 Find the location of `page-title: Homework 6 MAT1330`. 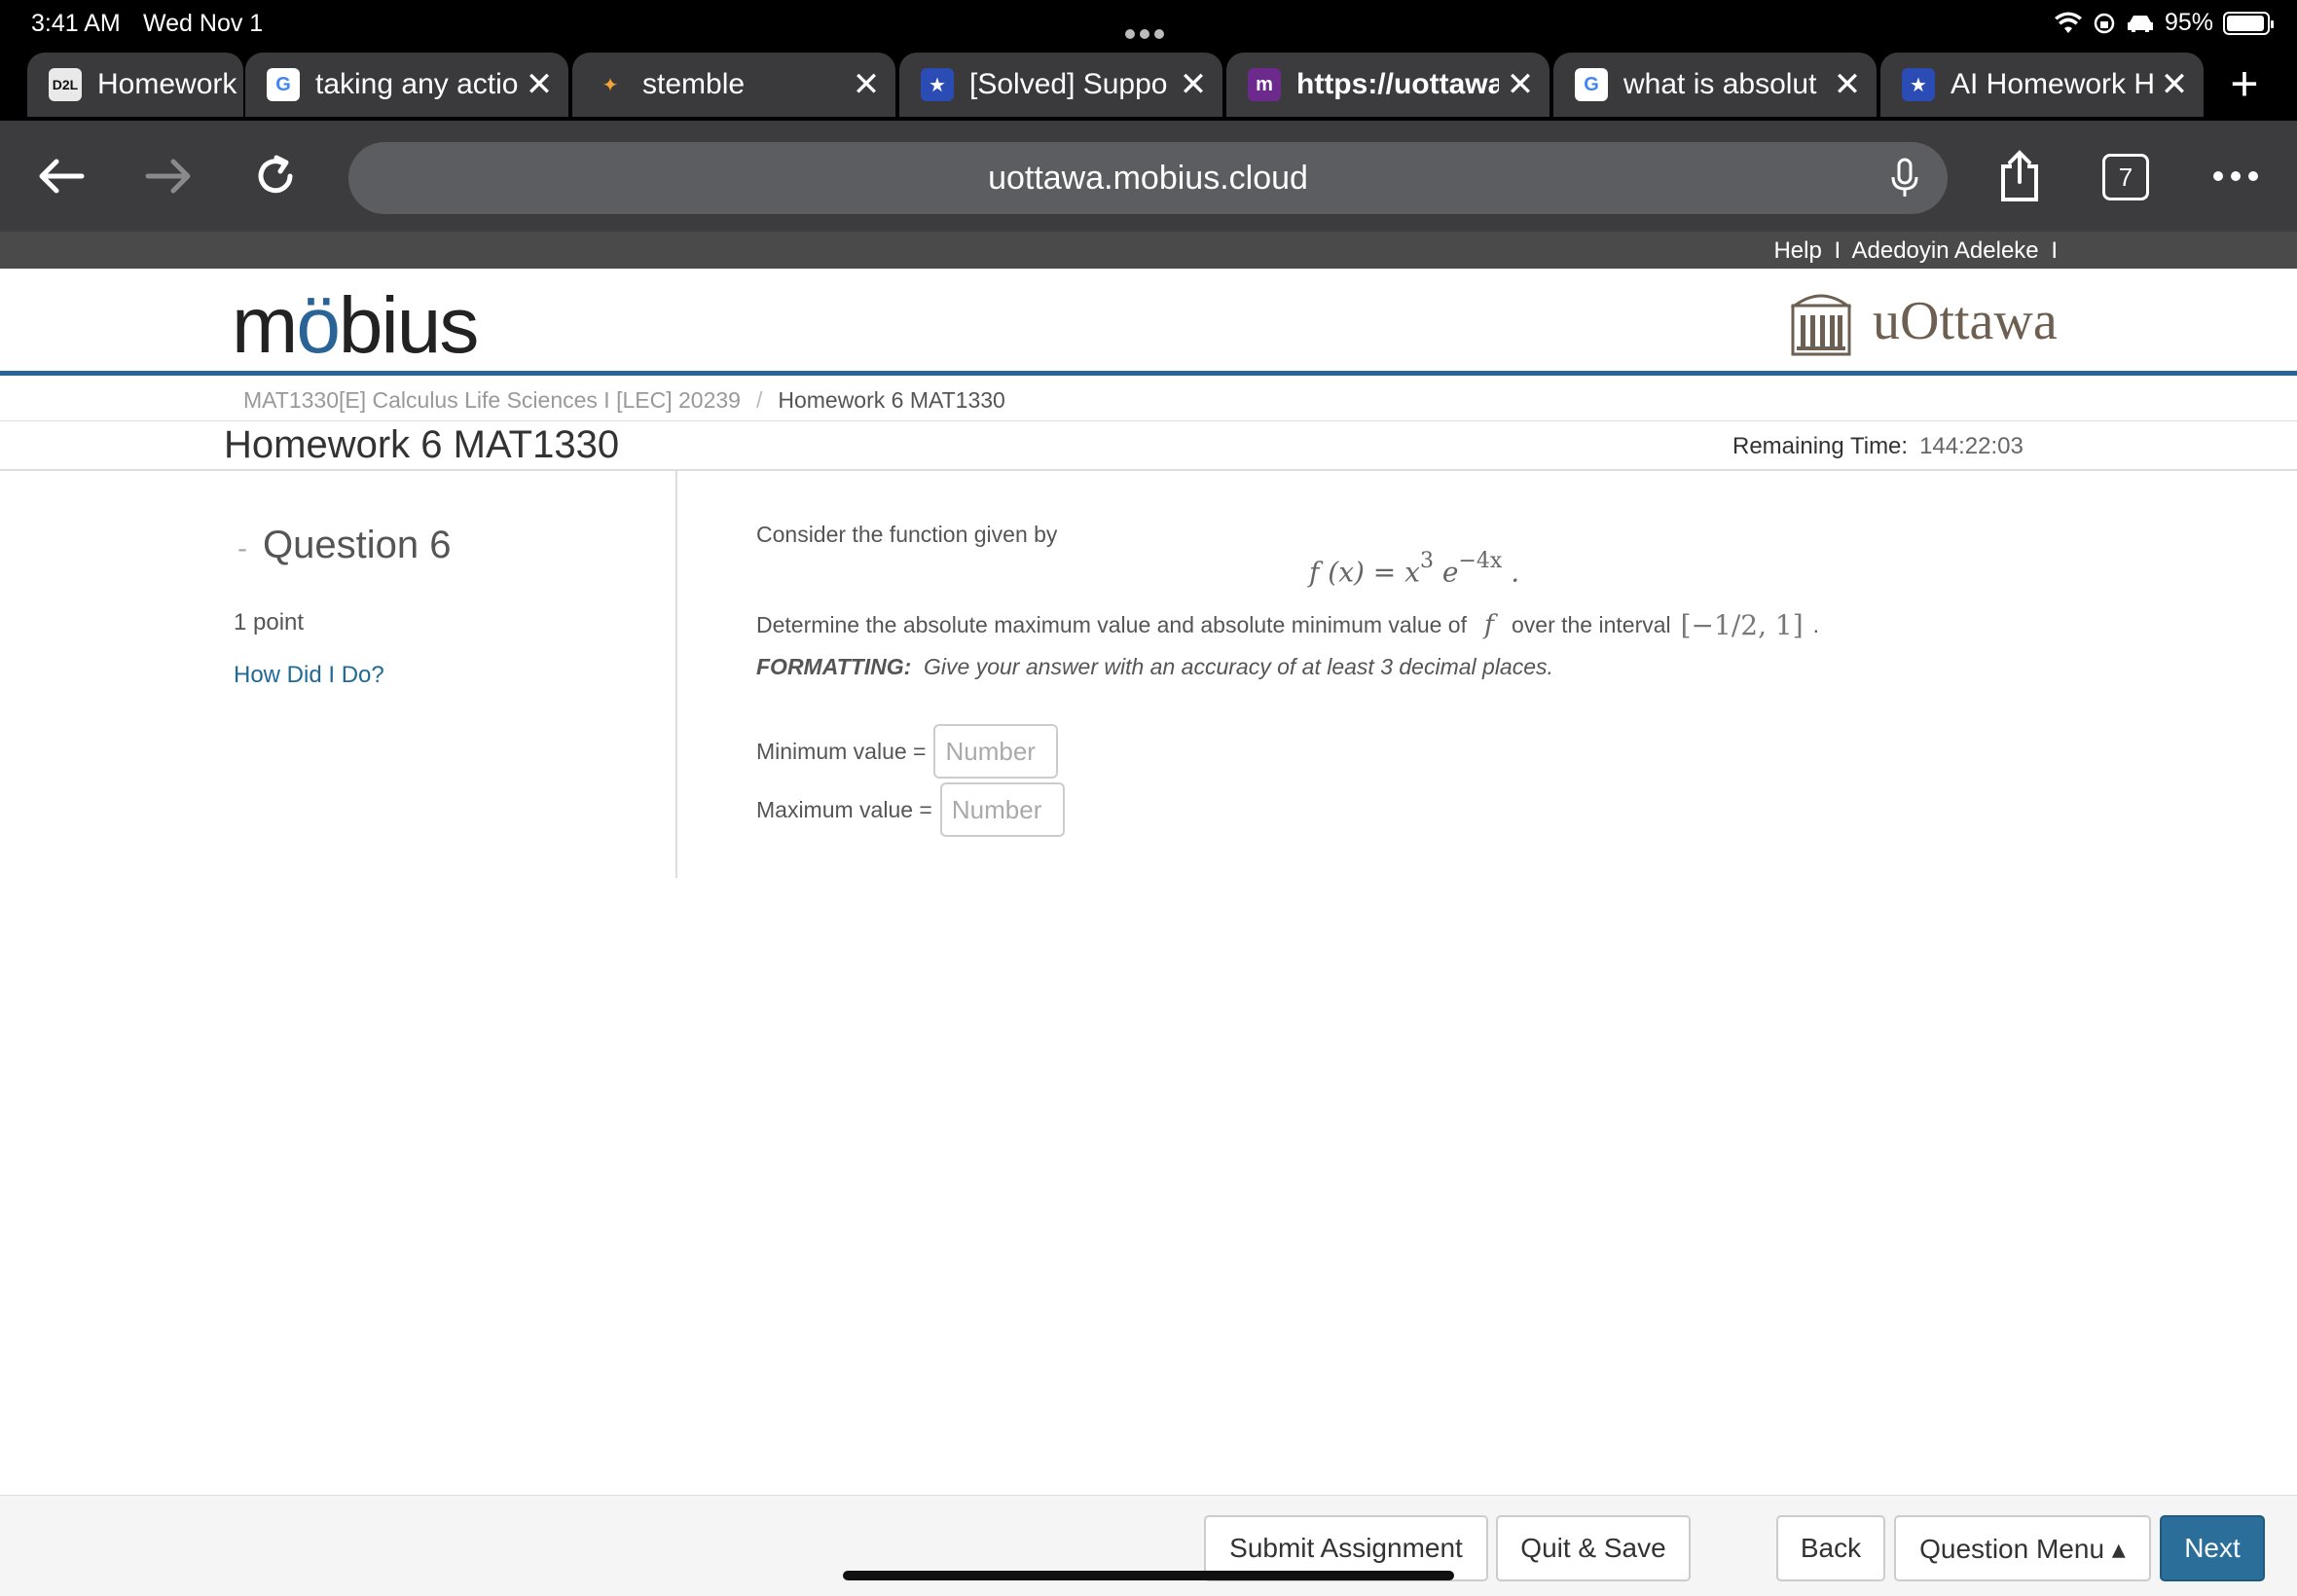

page-title: Homework 6 MAT1330 is located at coordinates (422, 445).